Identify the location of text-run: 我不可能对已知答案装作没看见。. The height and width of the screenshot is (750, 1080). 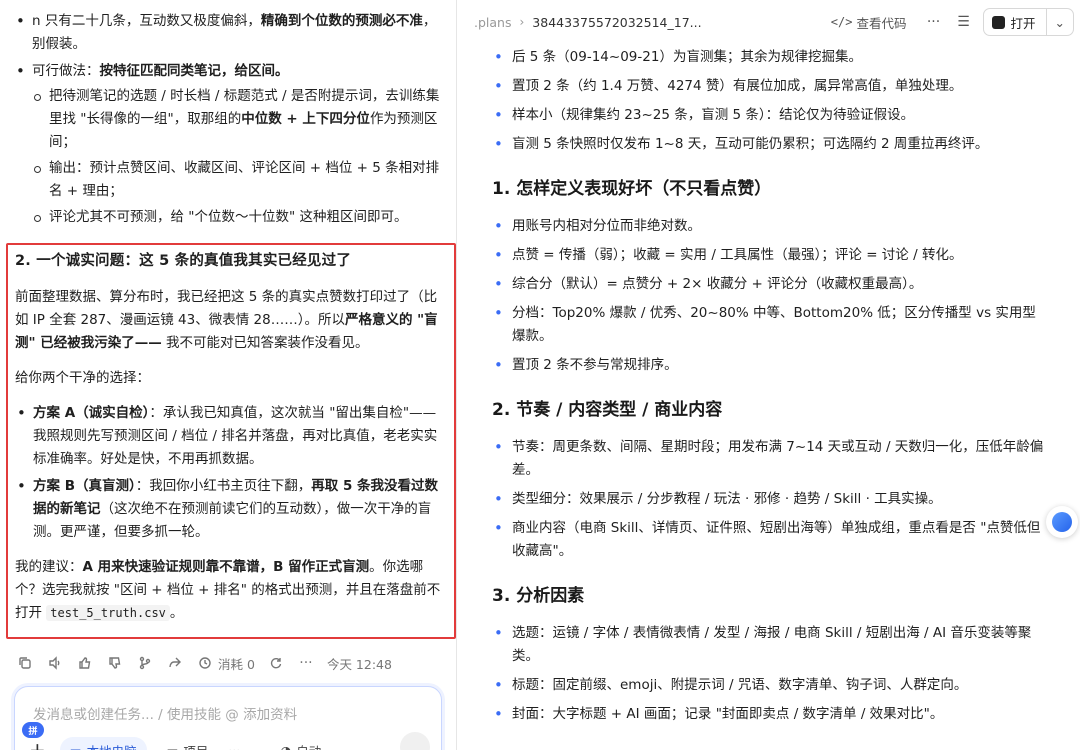
(265, 343).